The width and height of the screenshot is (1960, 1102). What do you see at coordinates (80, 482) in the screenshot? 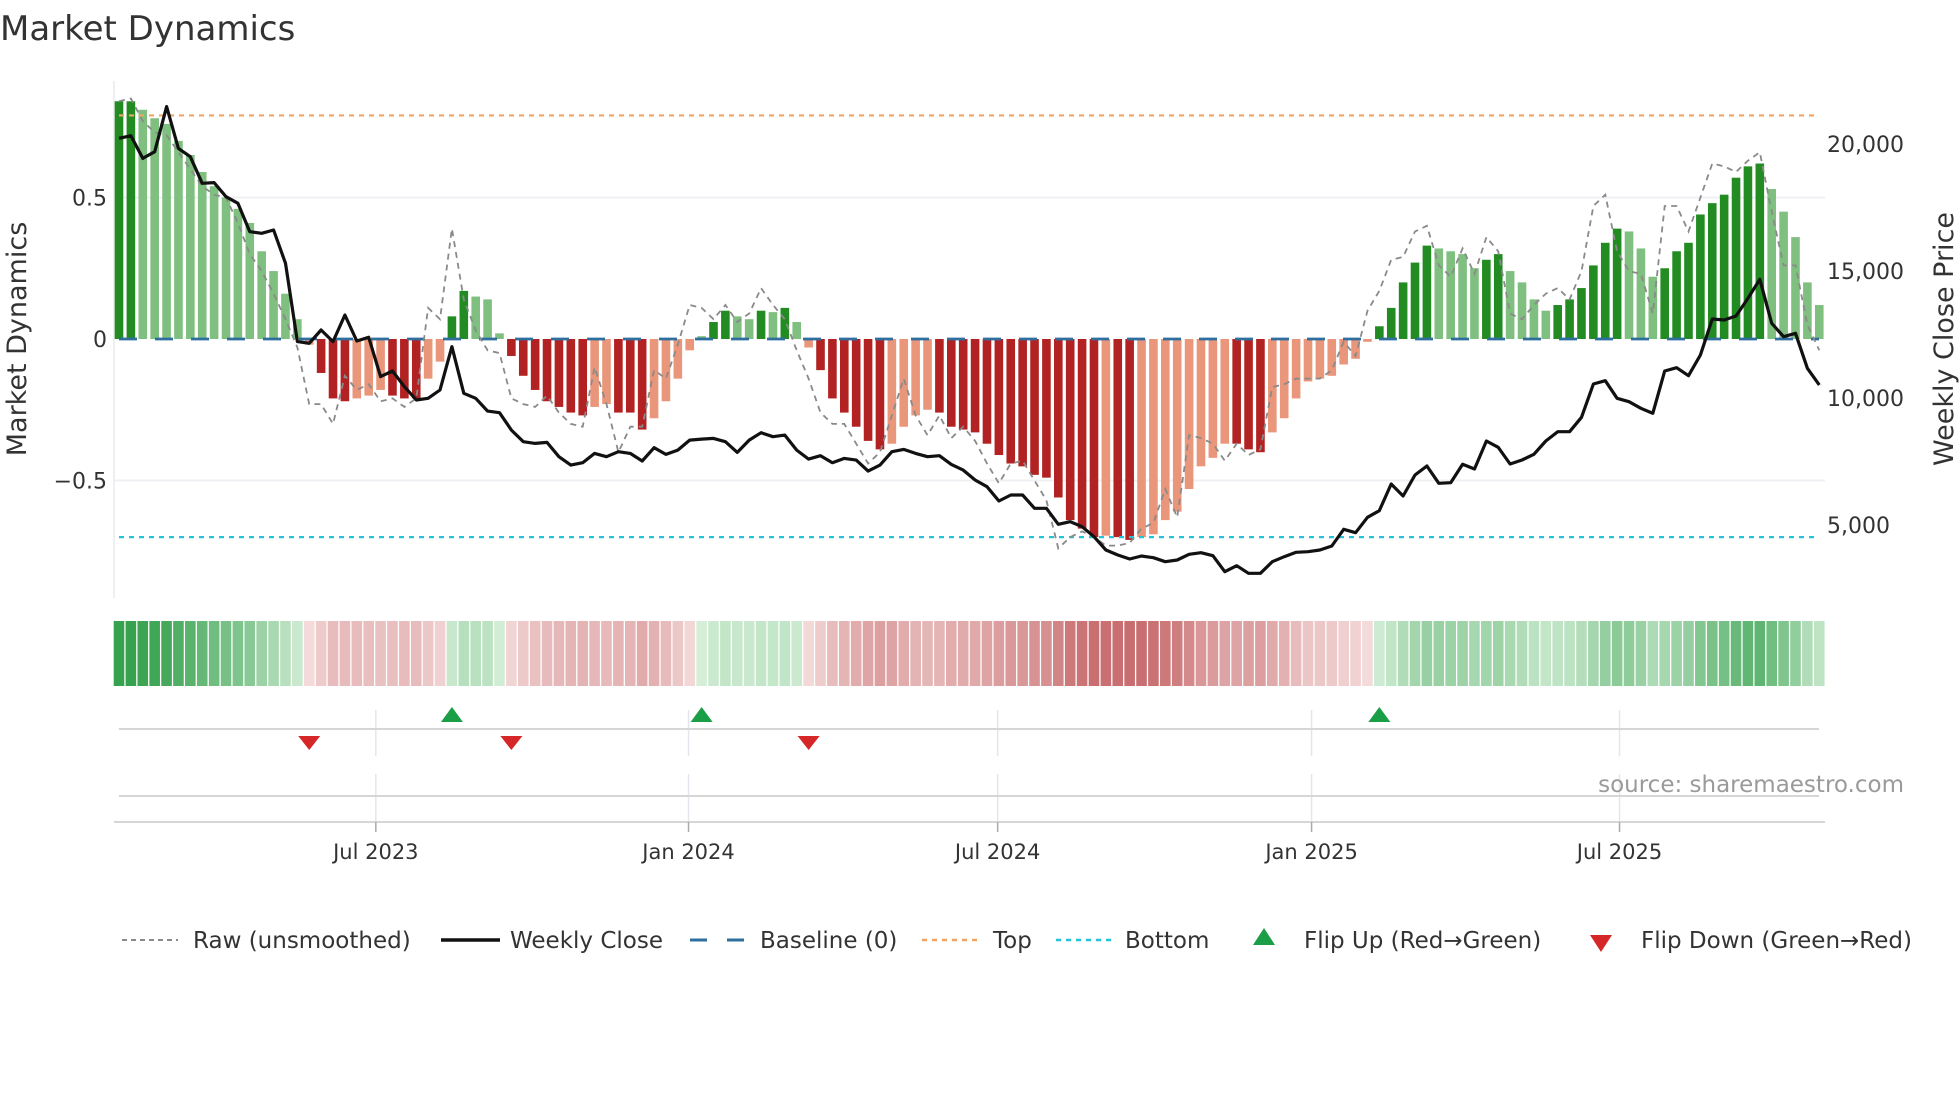
I see `y-tick-label: −0.5` at bounding box center [80, 482].